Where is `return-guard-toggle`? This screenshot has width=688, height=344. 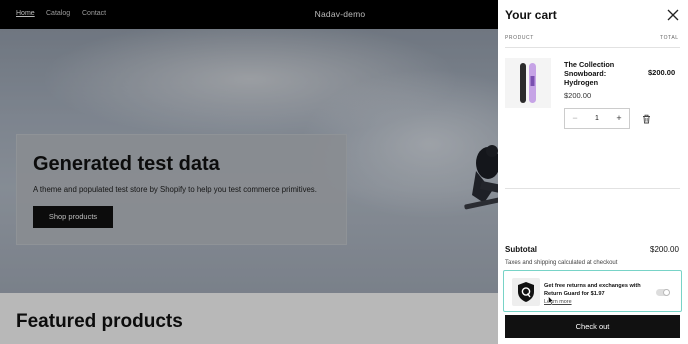
return-guard-toggle is located at coordinates (663, 292).